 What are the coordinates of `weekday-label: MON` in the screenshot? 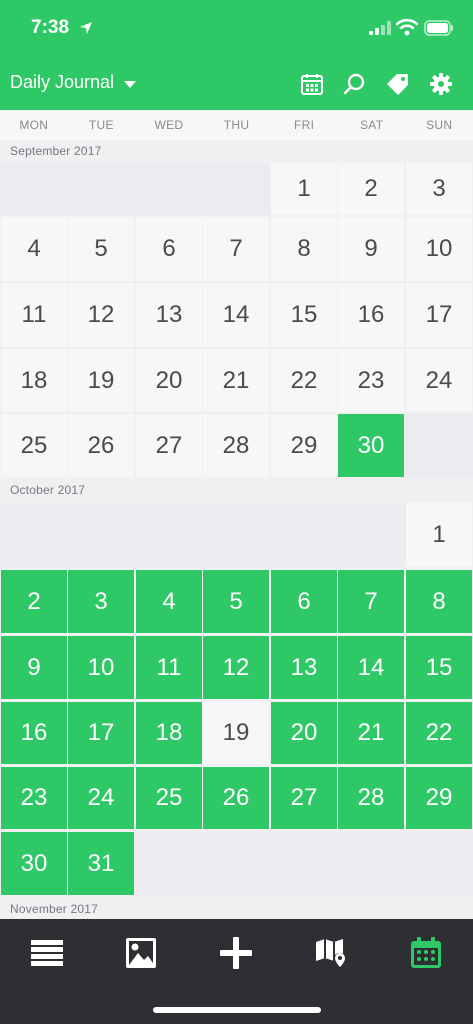 It's located at (34, 125).